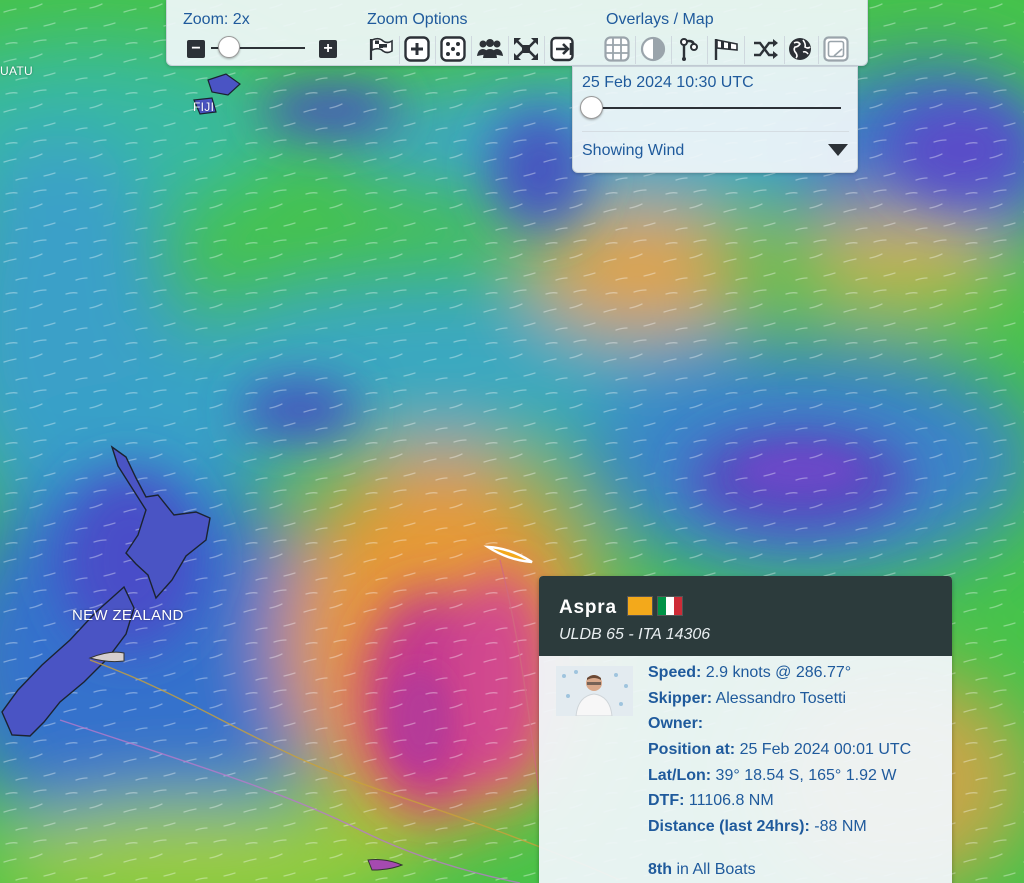 The image size is (1024, 883). Describe the element at coordinates (772, 775) in the screenshot. I see `latlon-row: Lat/Lon: 39° 18.54 S, 165° 1.92 W` at that location.